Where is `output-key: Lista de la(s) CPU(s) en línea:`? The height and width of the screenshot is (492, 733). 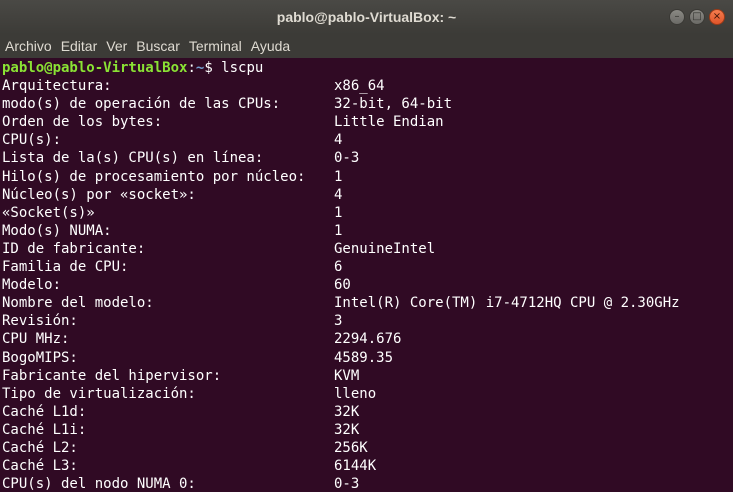 output-key: Lista de la(s) CPU(s) en línea: is located at coordinates (133, 158).